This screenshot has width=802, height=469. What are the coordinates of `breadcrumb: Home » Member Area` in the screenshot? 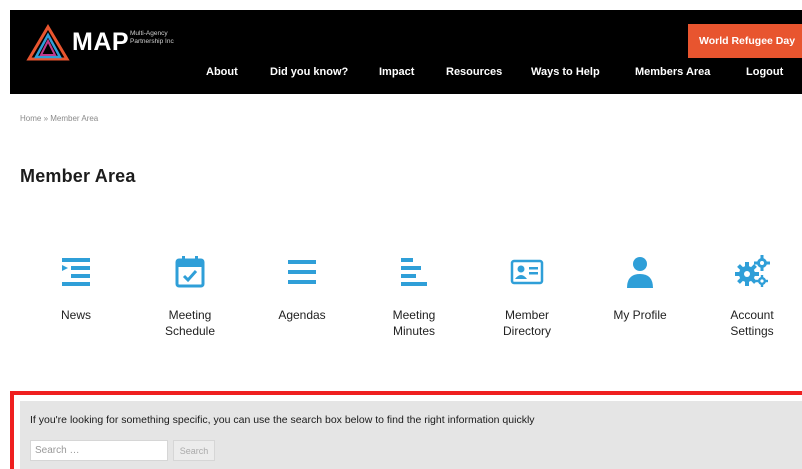 It's located at (59, 118).